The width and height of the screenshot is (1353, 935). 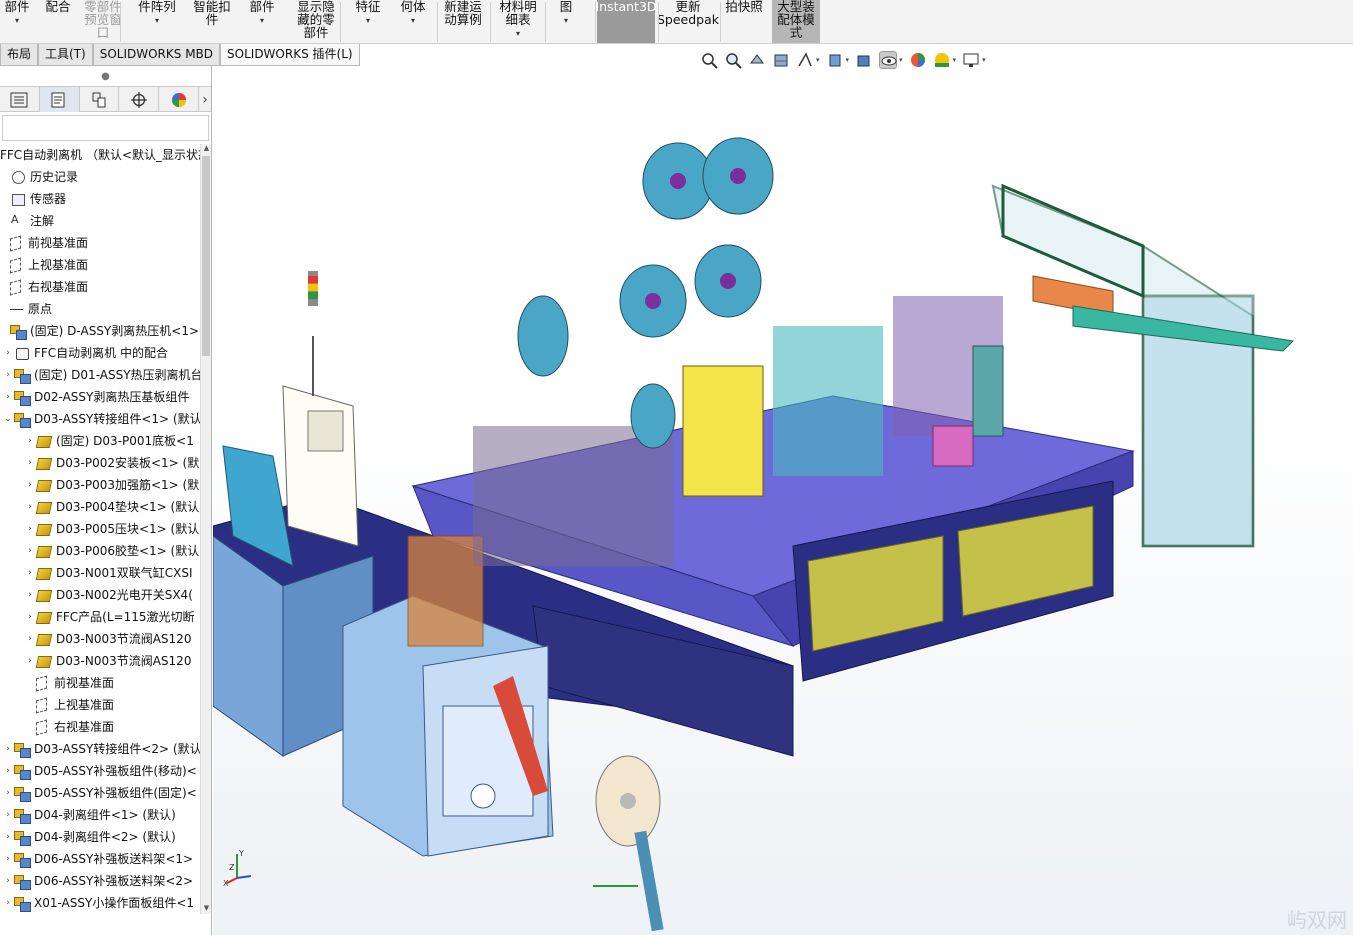 I want to click on property-manager-tab, so click(x=59, y=99).